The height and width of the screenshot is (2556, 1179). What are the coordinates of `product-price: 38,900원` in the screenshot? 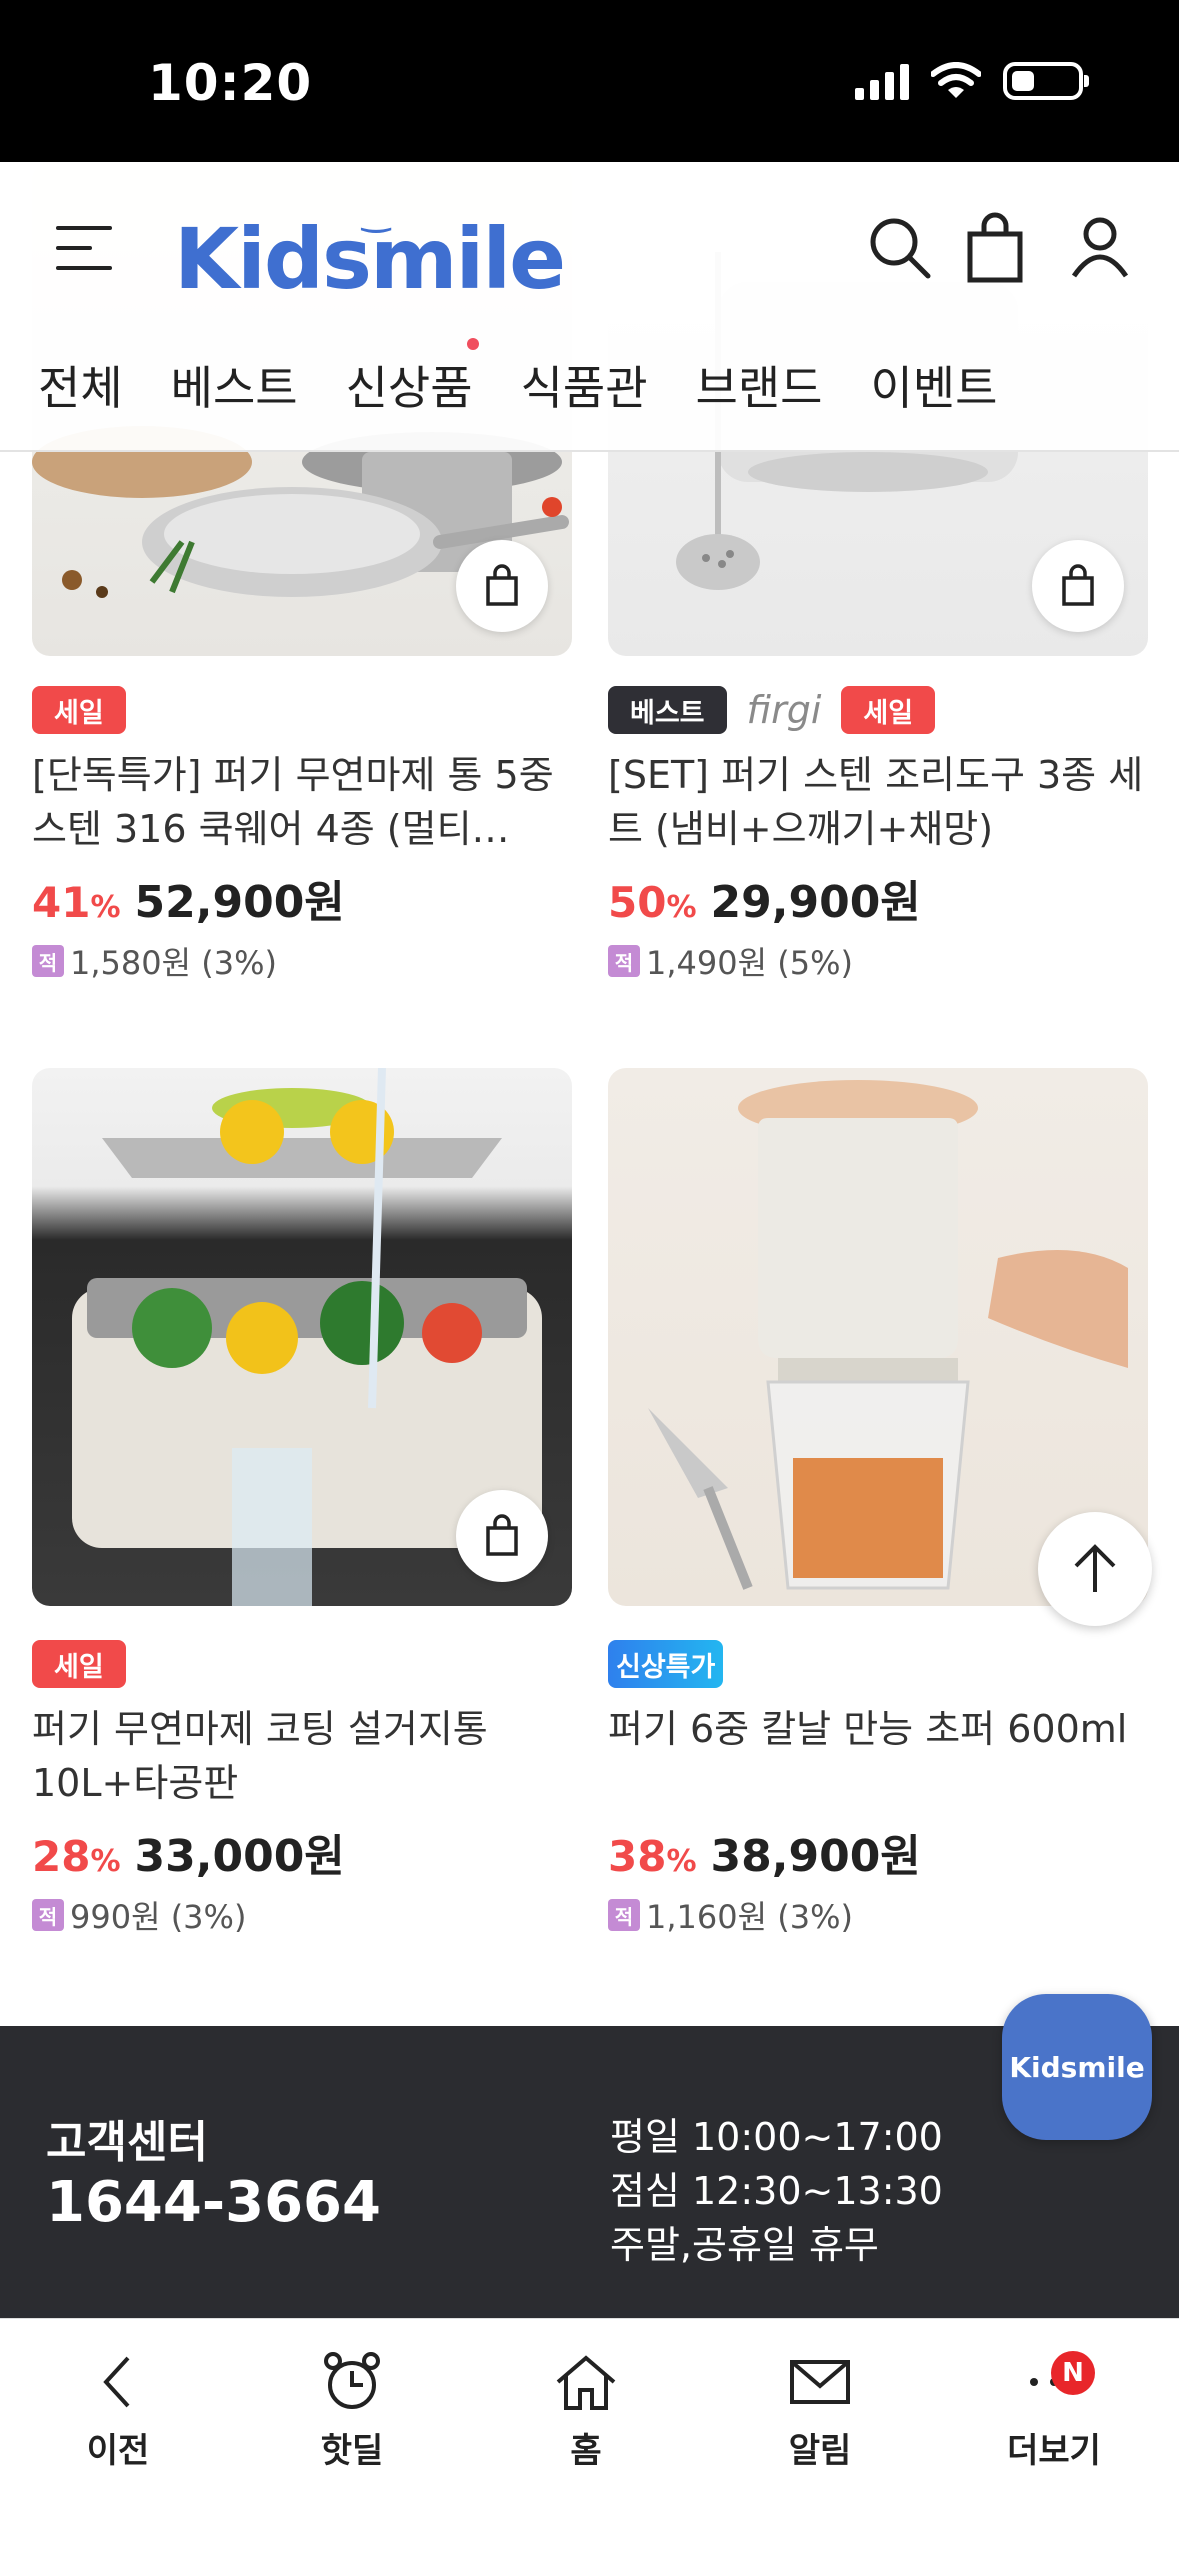 It's located at (815, 1856).